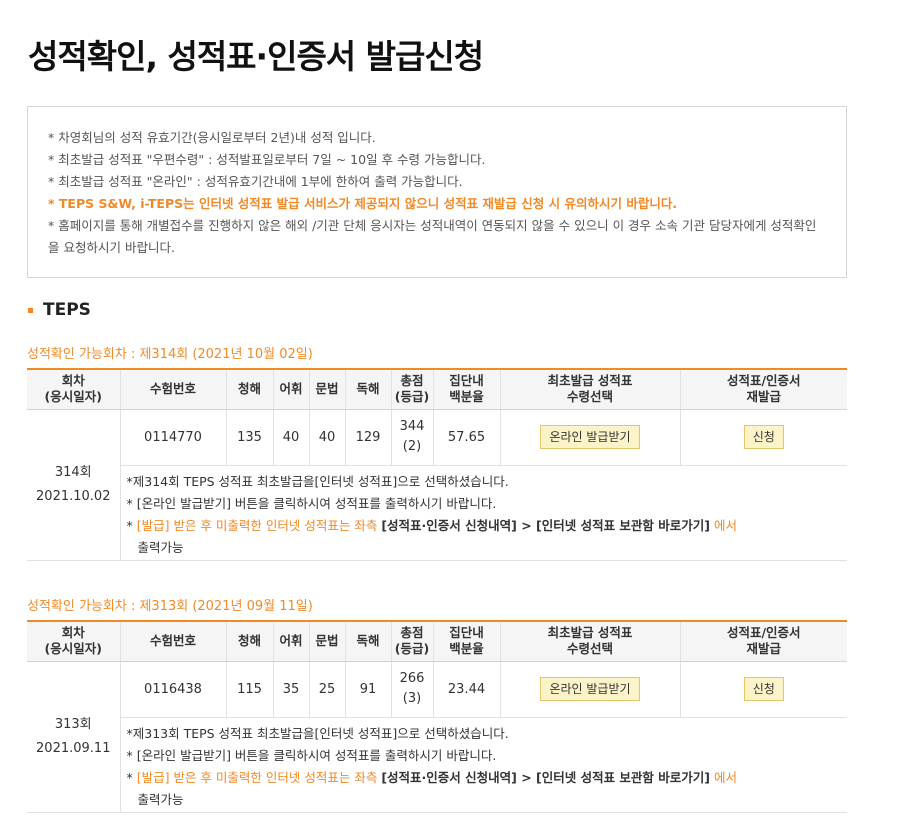  Describe the element at coordinates (73, 485) in the screenshot. I see `round-cell: 314회 2021.10.02` at that location.